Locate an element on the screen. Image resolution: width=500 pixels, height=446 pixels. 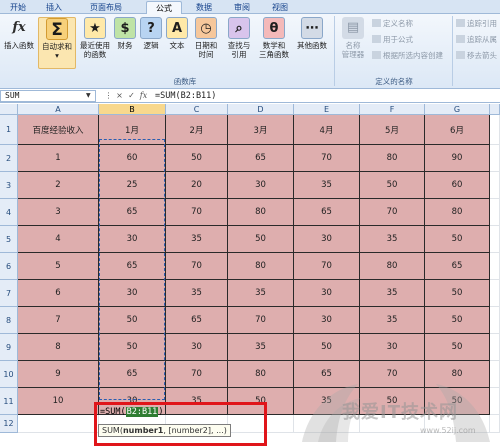
table-cell: 60 is located at coordinates (132, 158).